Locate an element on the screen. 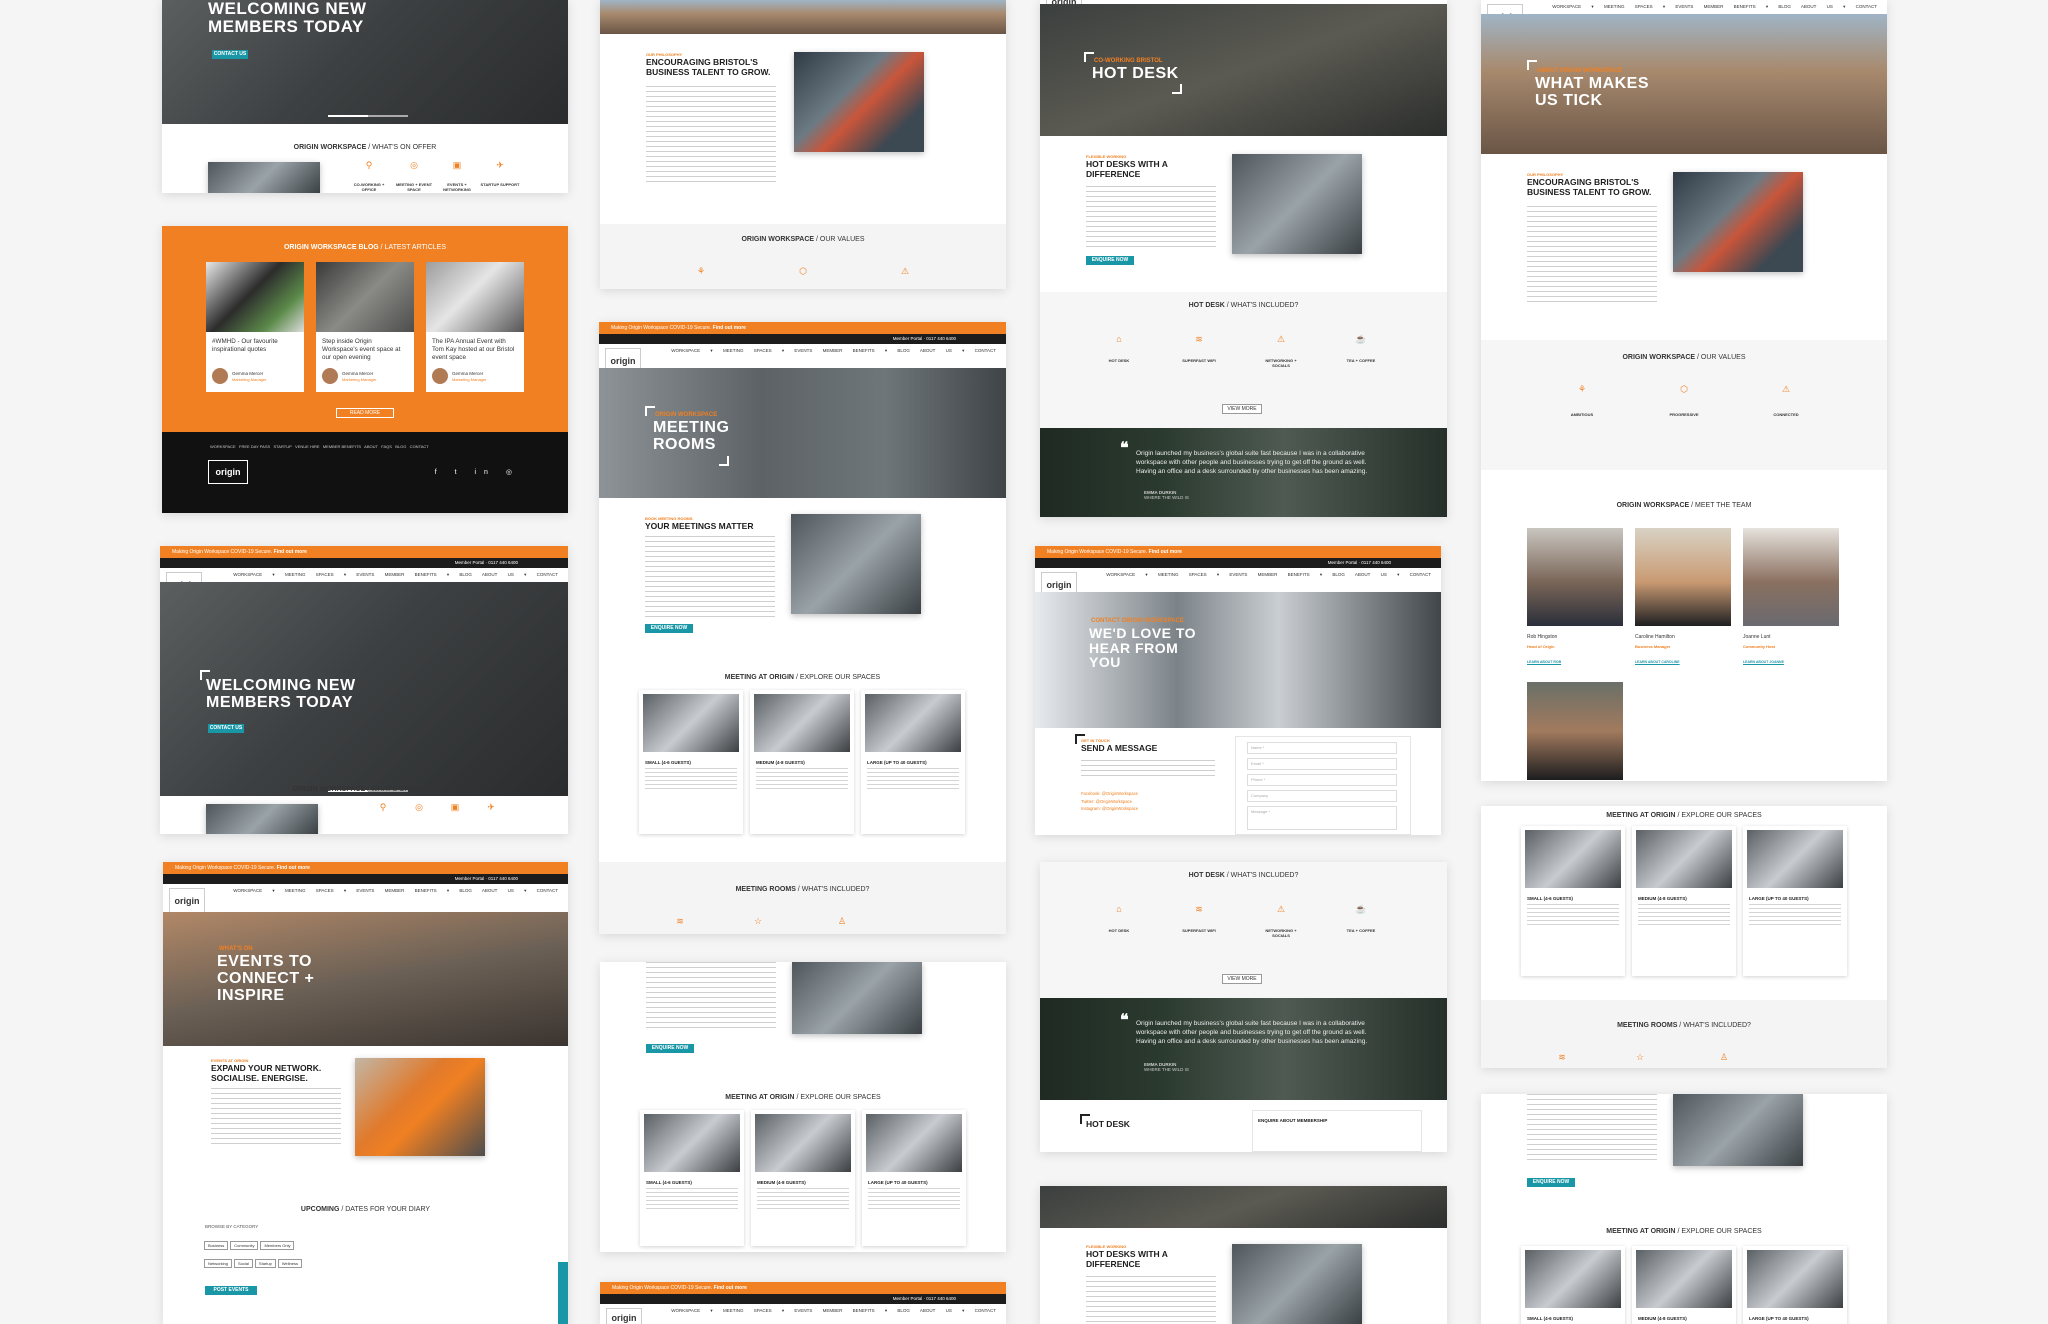 The height and width of the screenshot is (1324, 2048). hero-kicker: CONTACT ORIGIN WORKSPACE is located at coordinates (1137, 621).